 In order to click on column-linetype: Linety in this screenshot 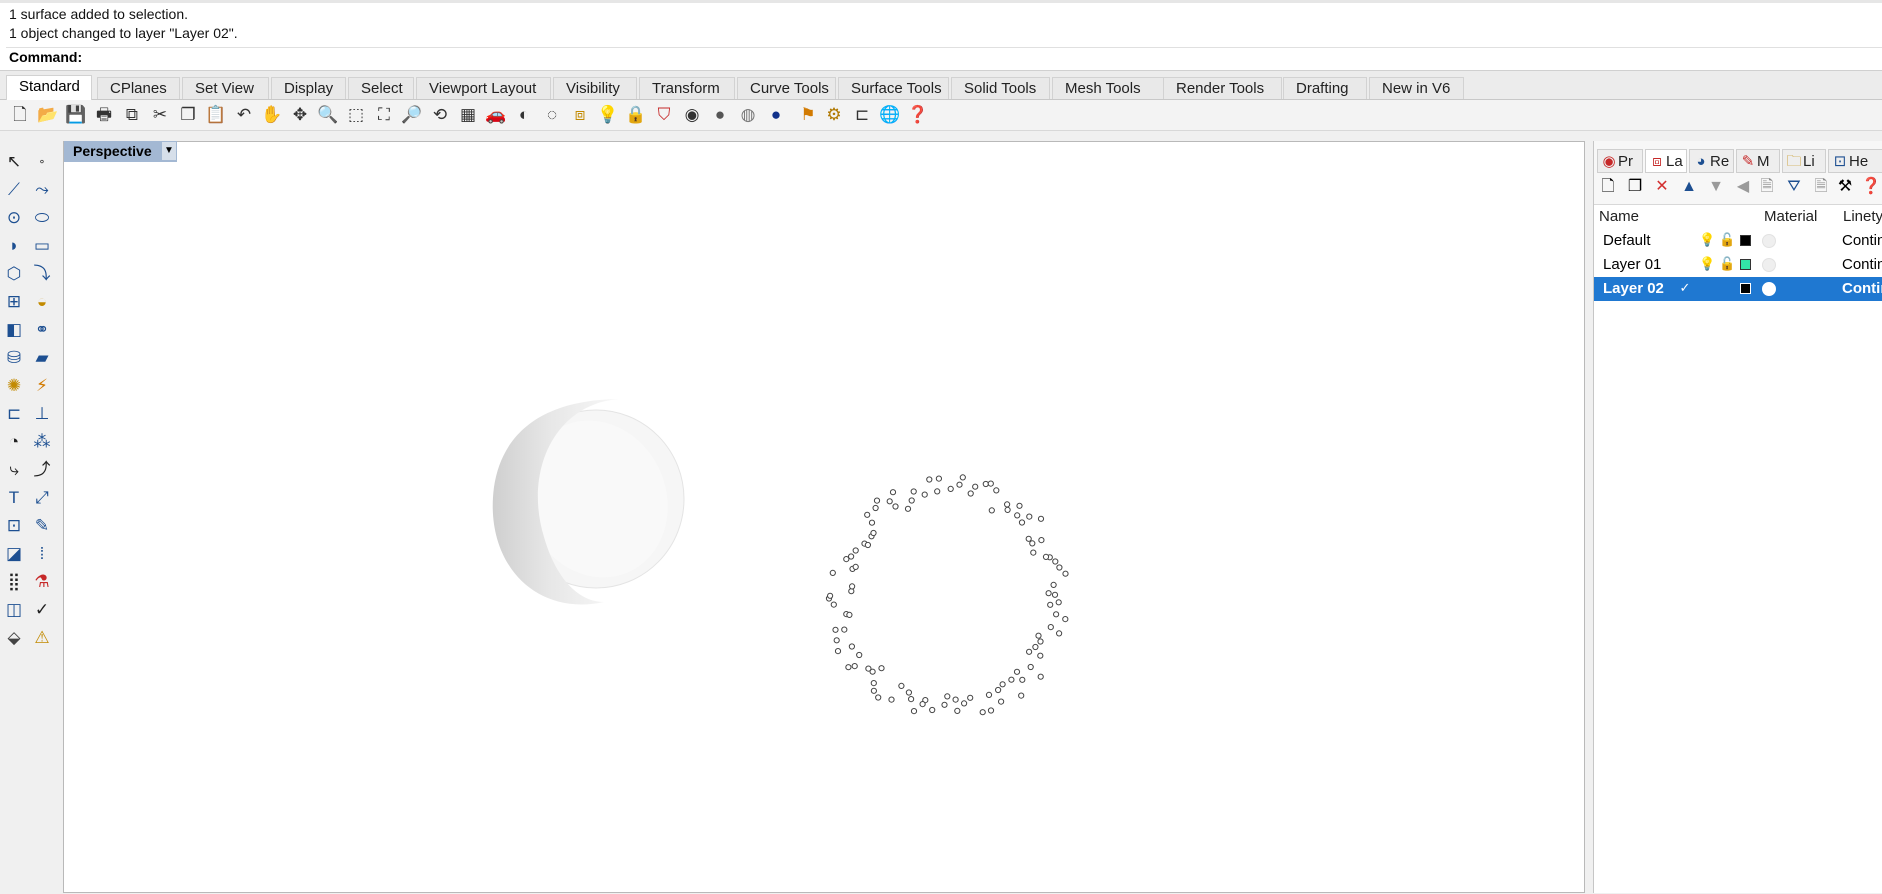, I will do `click(1862, 216)`.